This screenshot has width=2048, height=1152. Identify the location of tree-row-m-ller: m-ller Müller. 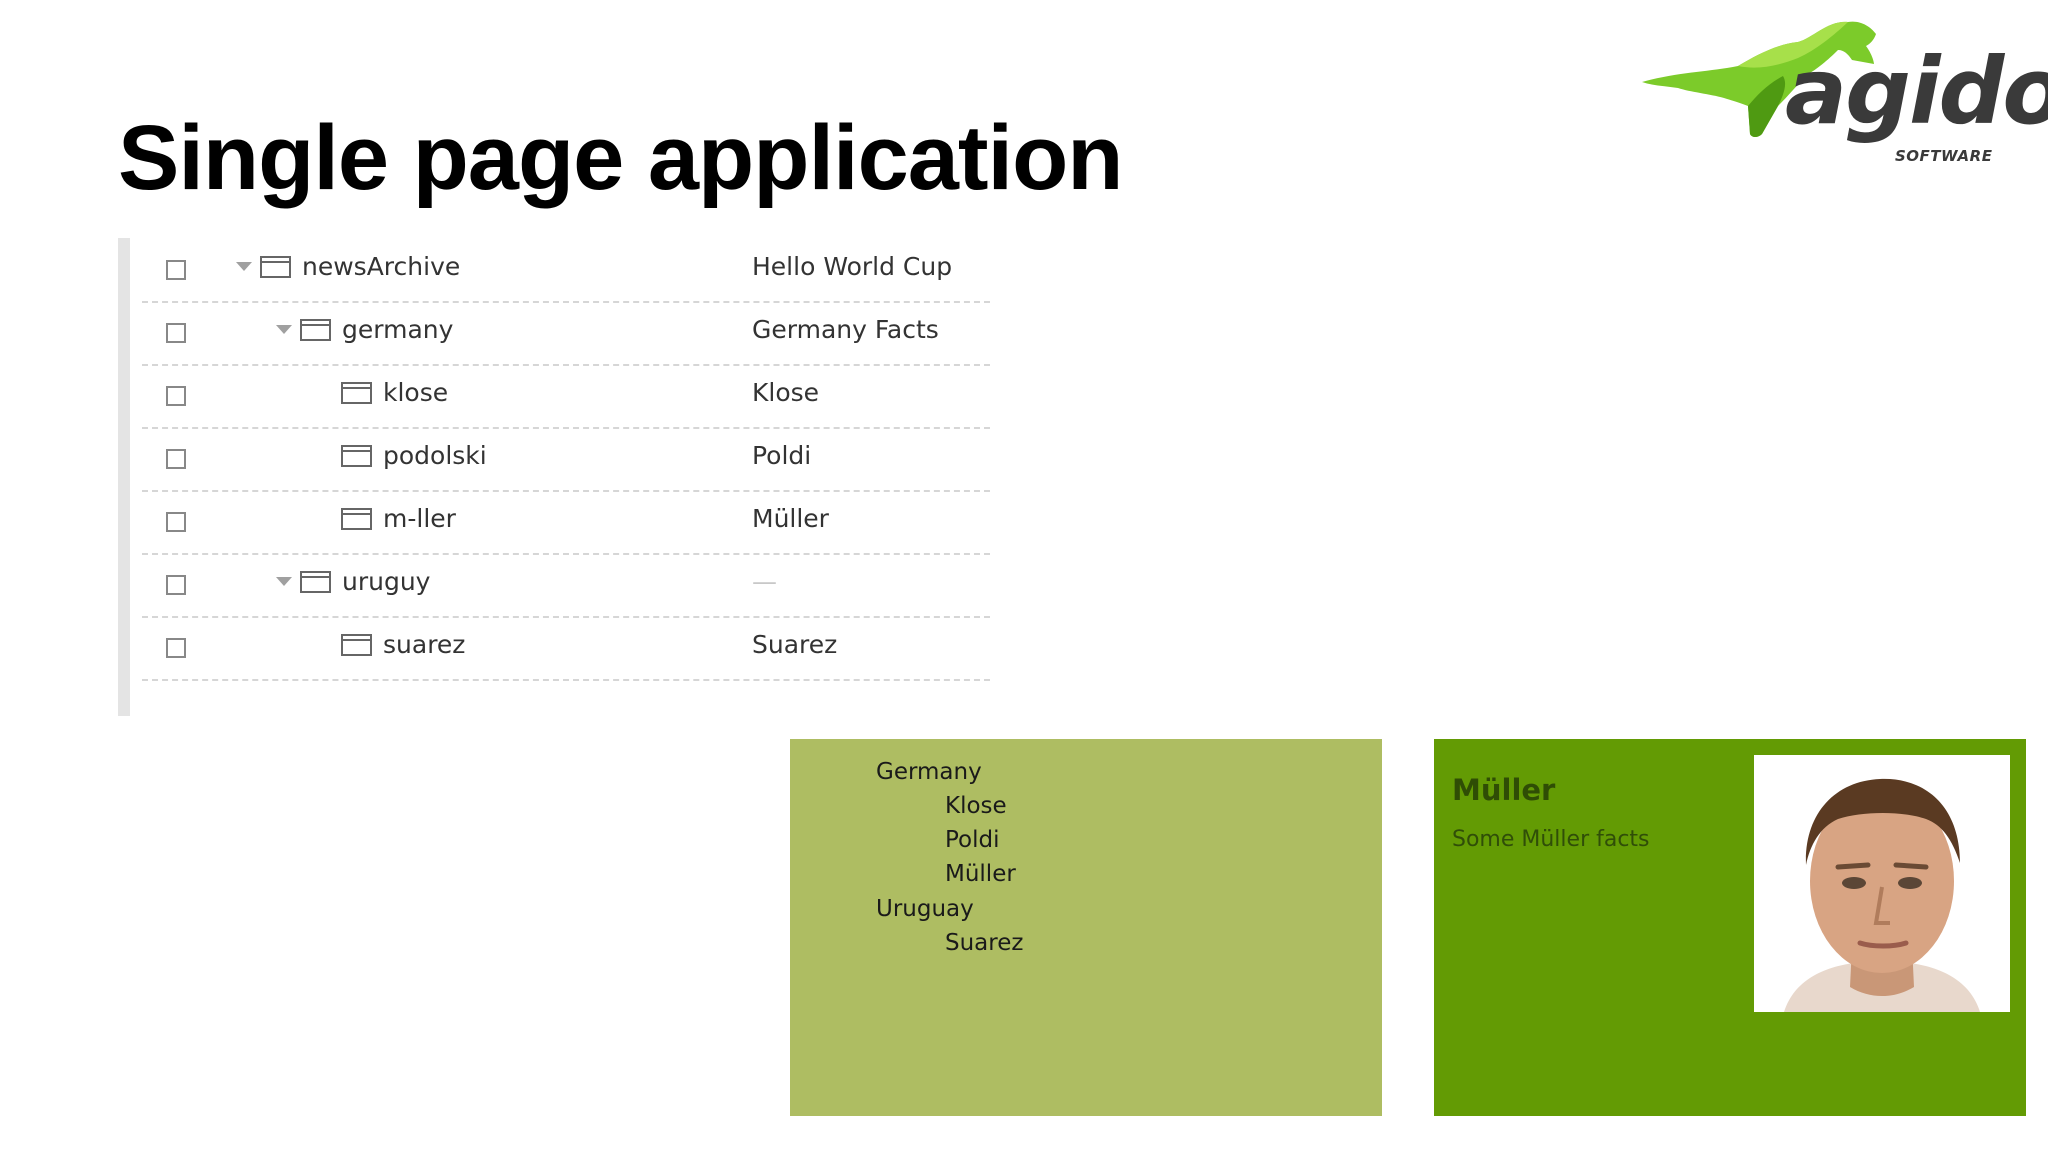
(566, 522).